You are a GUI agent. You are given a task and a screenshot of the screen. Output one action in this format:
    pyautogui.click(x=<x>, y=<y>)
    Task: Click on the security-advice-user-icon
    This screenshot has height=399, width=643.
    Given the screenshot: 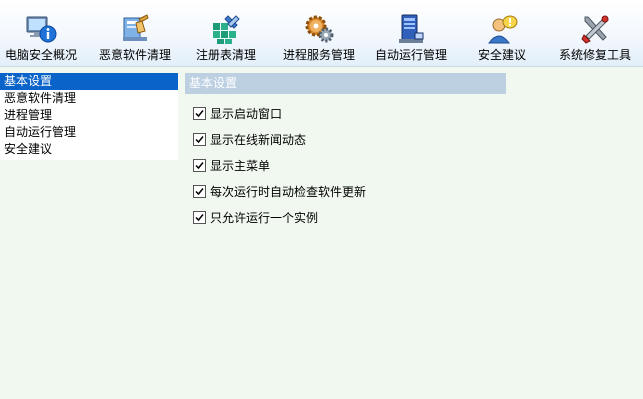 What is the action you would take?
    pyautogui.click(x=503, y=29)
    